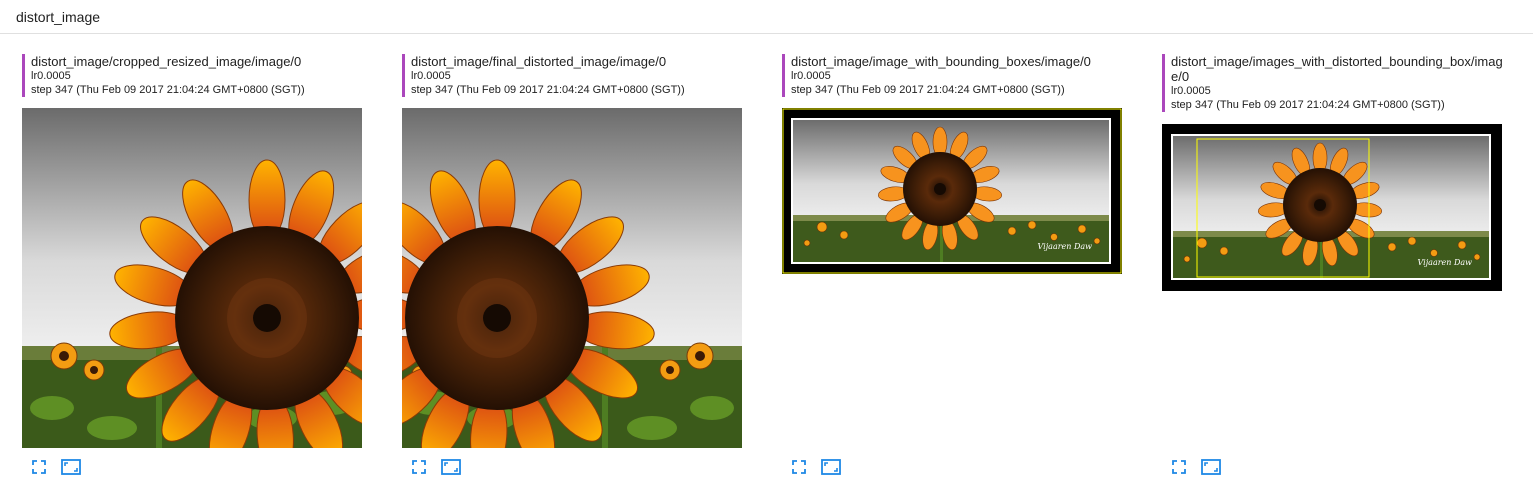 This screenshot has height=503, width=1533. Describe the element at coordinates (192, 278) in the screenshot. I see `cropped-resized-image` at that location.